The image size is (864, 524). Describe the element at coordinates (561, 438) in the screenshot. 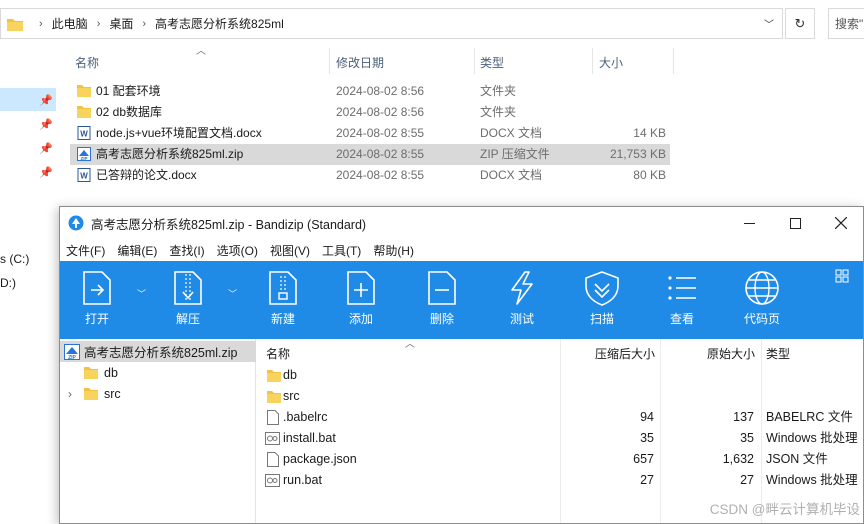

I see `list-item: install.bat 35 35 Windows 批处理` at that location.